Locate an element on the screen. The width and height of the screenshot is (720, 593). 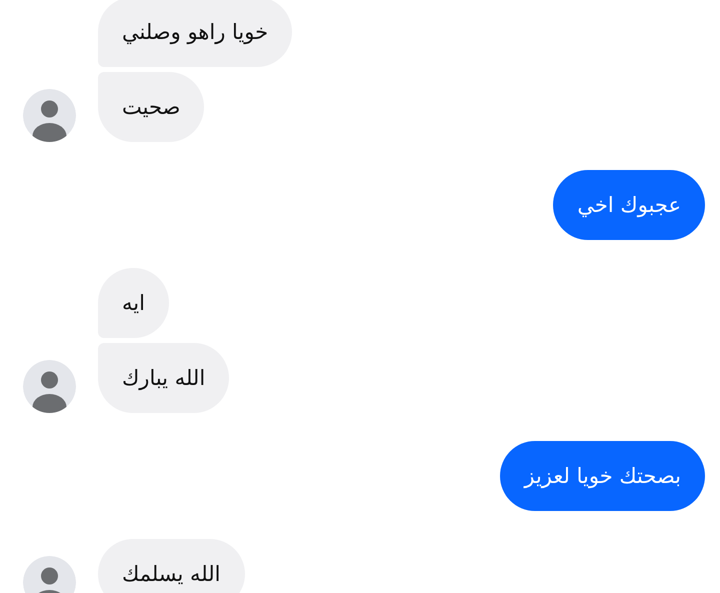
message-bubble: ايه is located at coordinates (133, 303).